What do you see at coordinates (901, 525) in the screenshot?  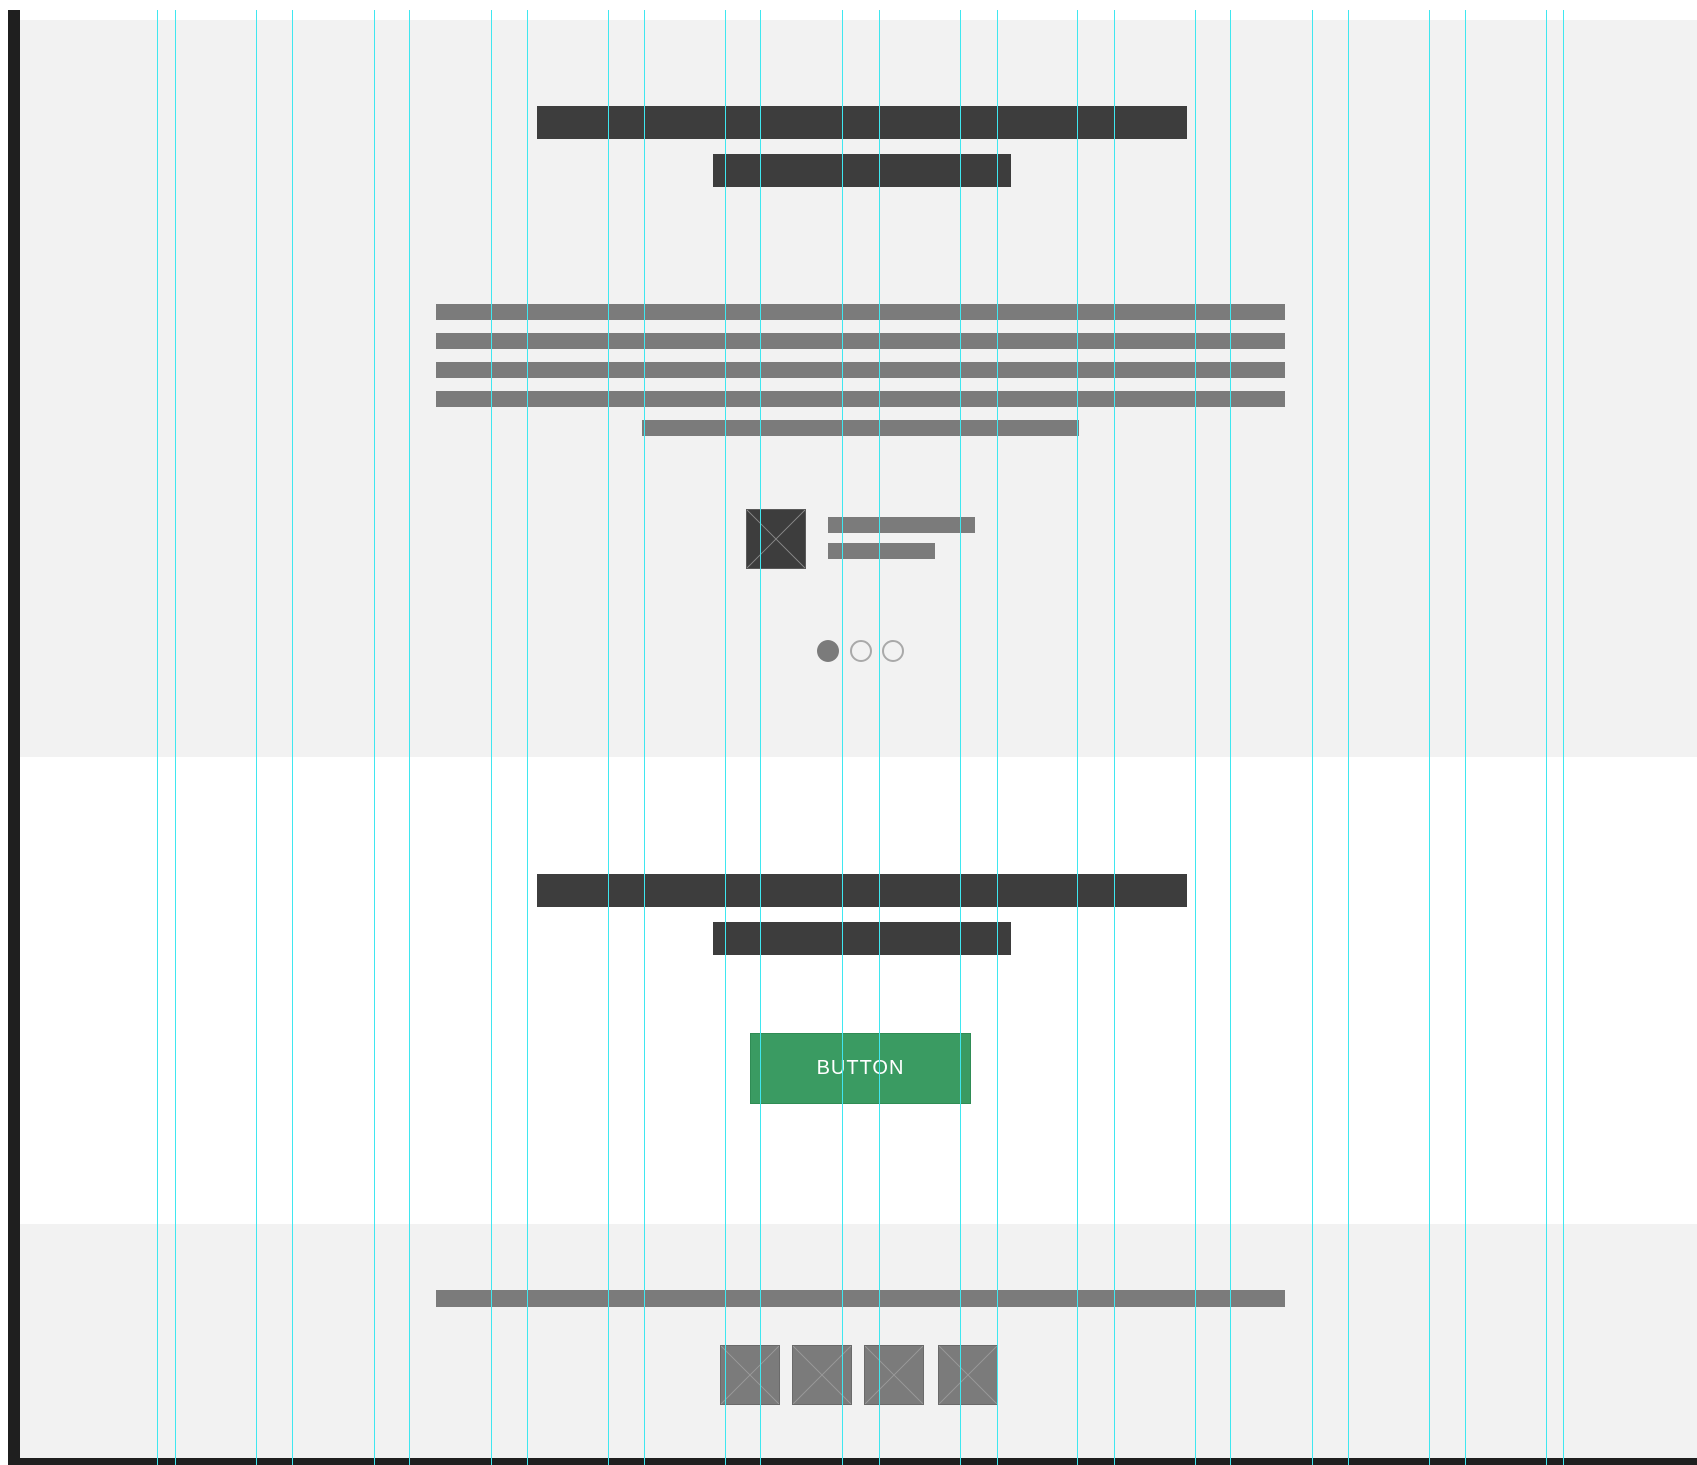 I see `author-name-line` at bounding box center [901, 525].